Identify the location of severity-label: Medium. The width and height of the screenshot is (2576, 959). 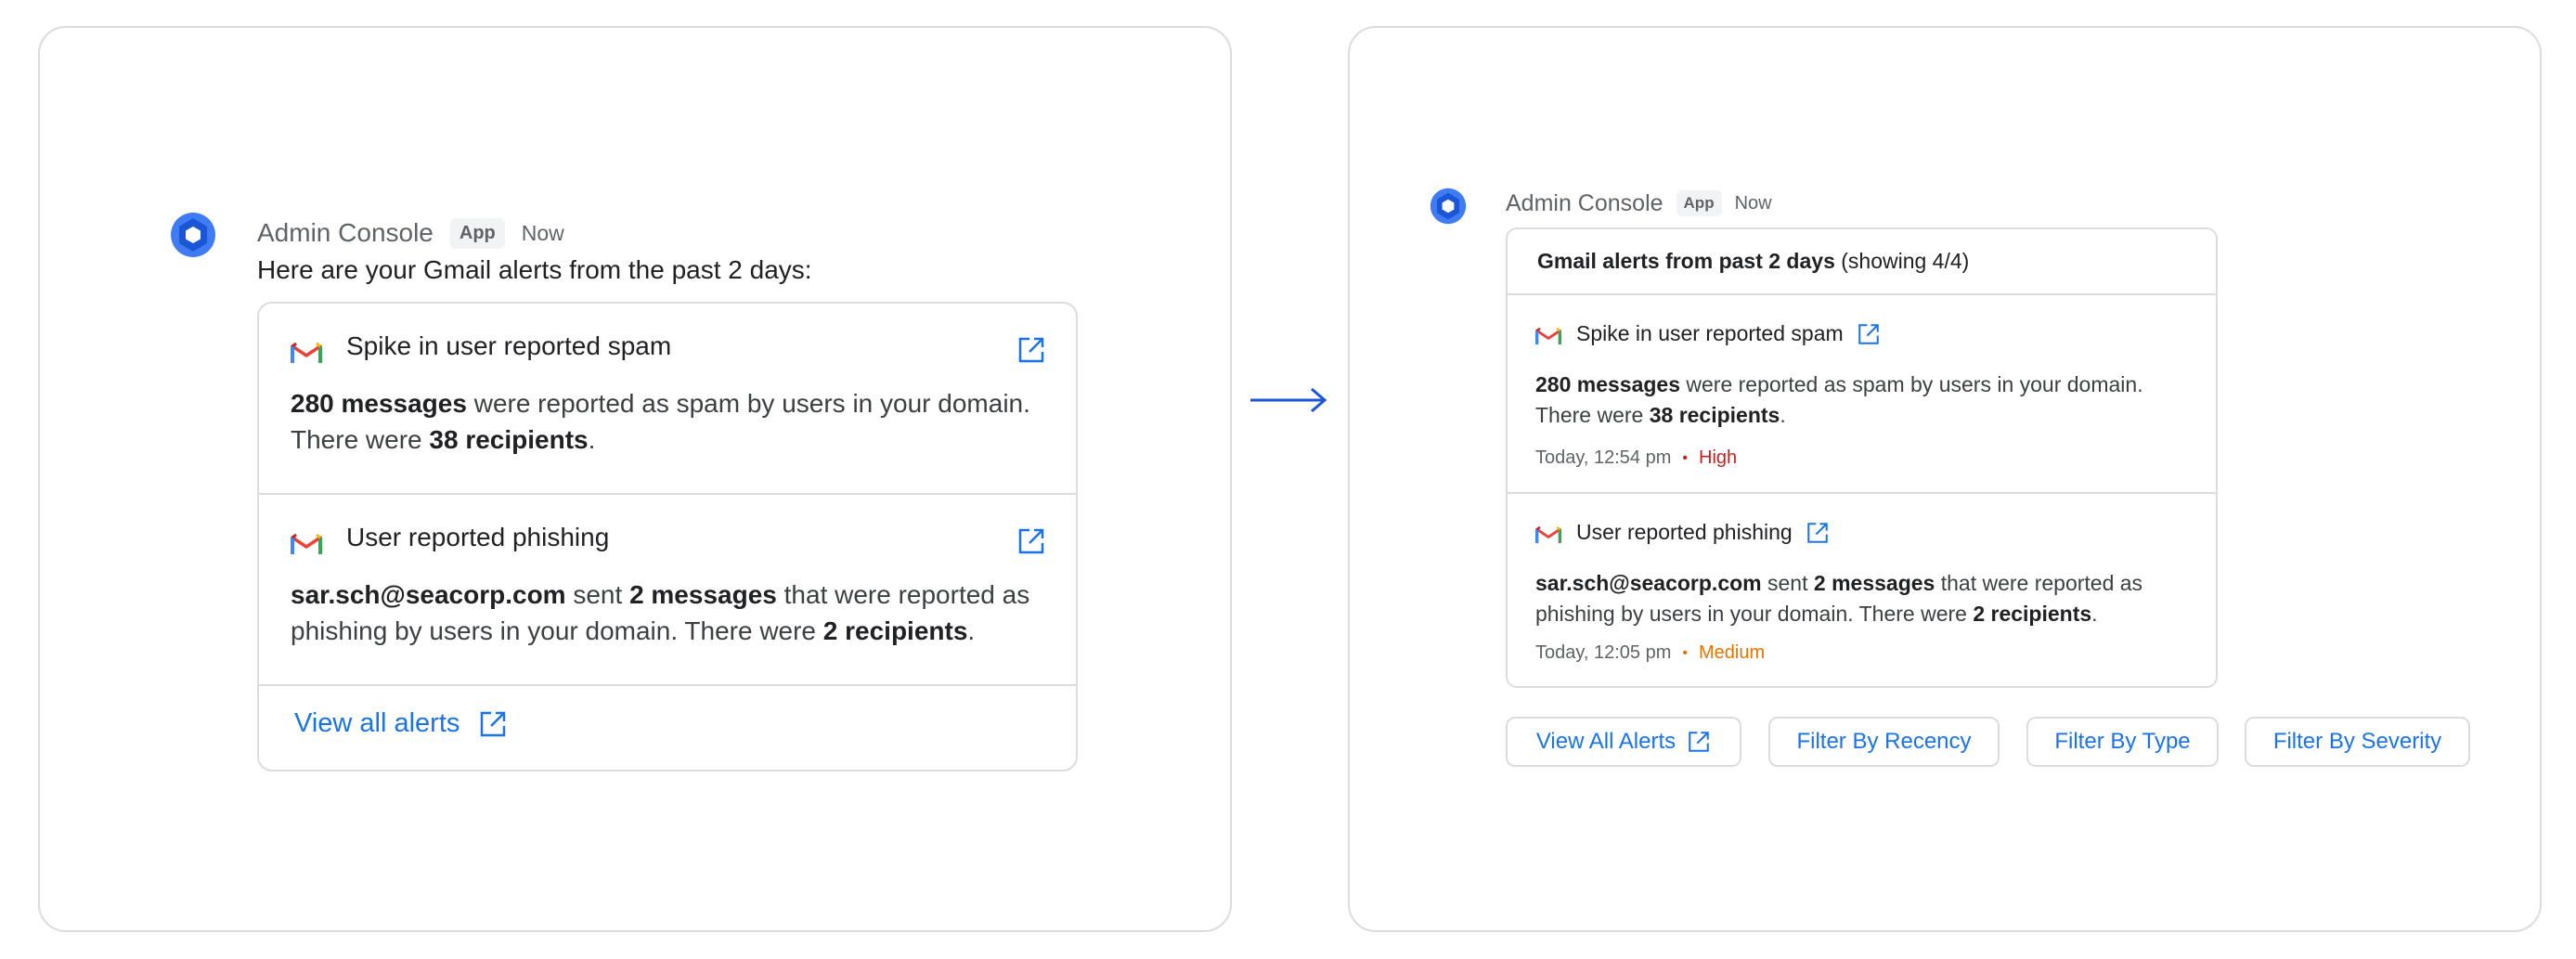
(1732, 652).